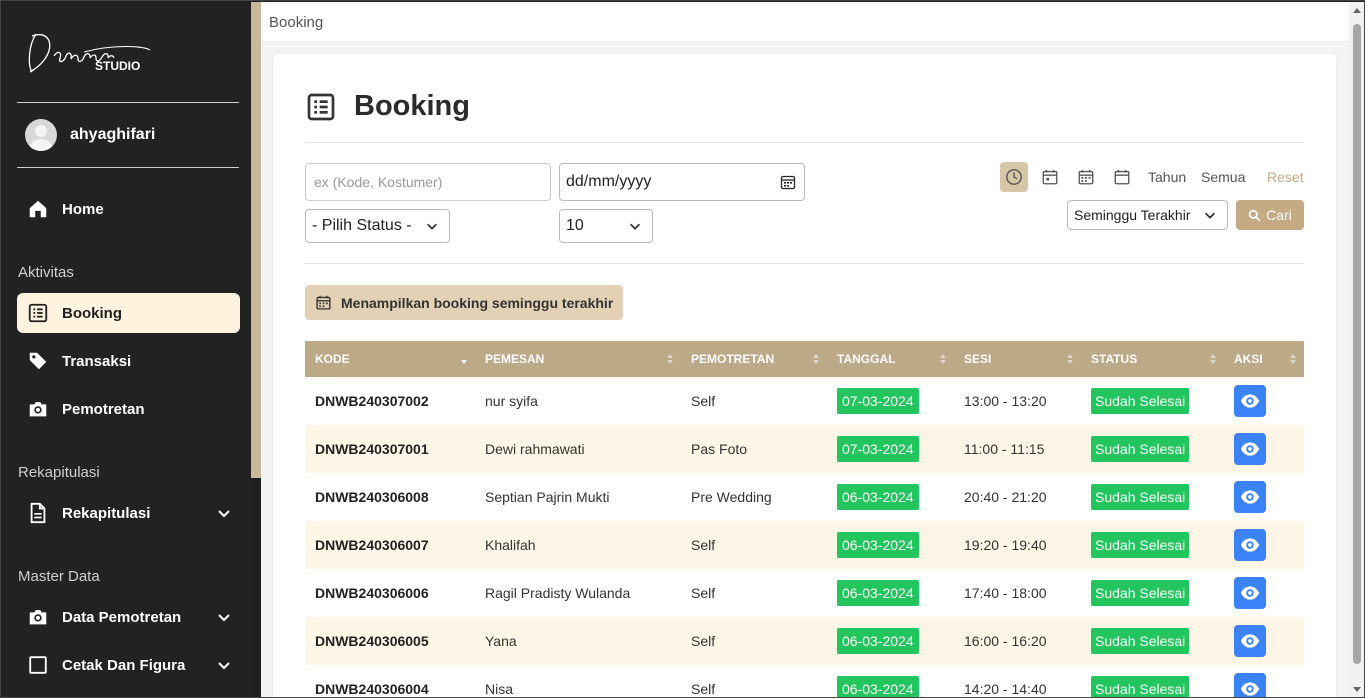 This screenshot has height=698, width=1365. Describe the element at coordinates (606, 226) in the screenshot. I see `per-page-select: 10` at that location.